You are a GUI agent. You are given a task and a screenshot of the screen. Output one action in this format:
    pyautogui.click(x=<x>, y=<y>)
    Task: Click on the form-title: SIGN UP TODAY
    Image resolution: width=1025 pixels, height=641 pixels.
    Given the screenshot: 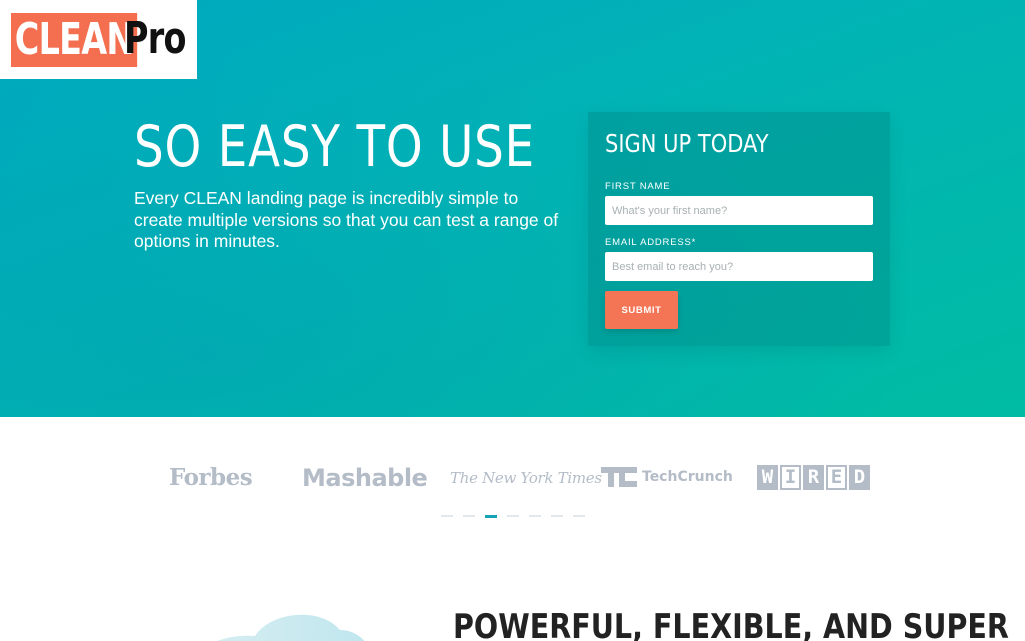 What is the action you would take?
    pyautogui.click(x=687, y=143)
    